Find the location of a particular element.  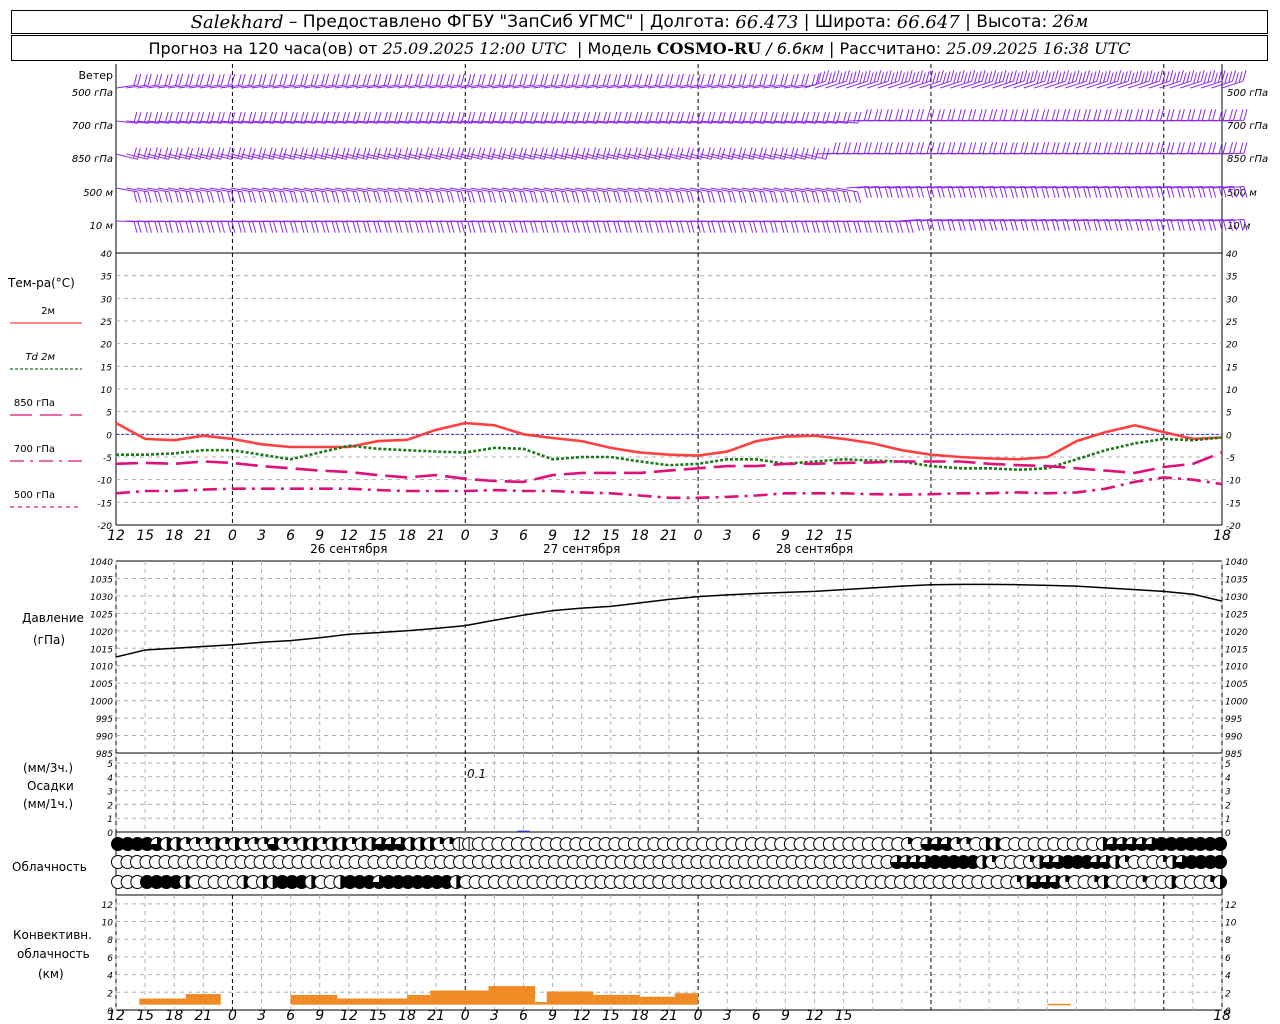

temp-y-tick-right: 0 is located at coordinates (1229, 436).